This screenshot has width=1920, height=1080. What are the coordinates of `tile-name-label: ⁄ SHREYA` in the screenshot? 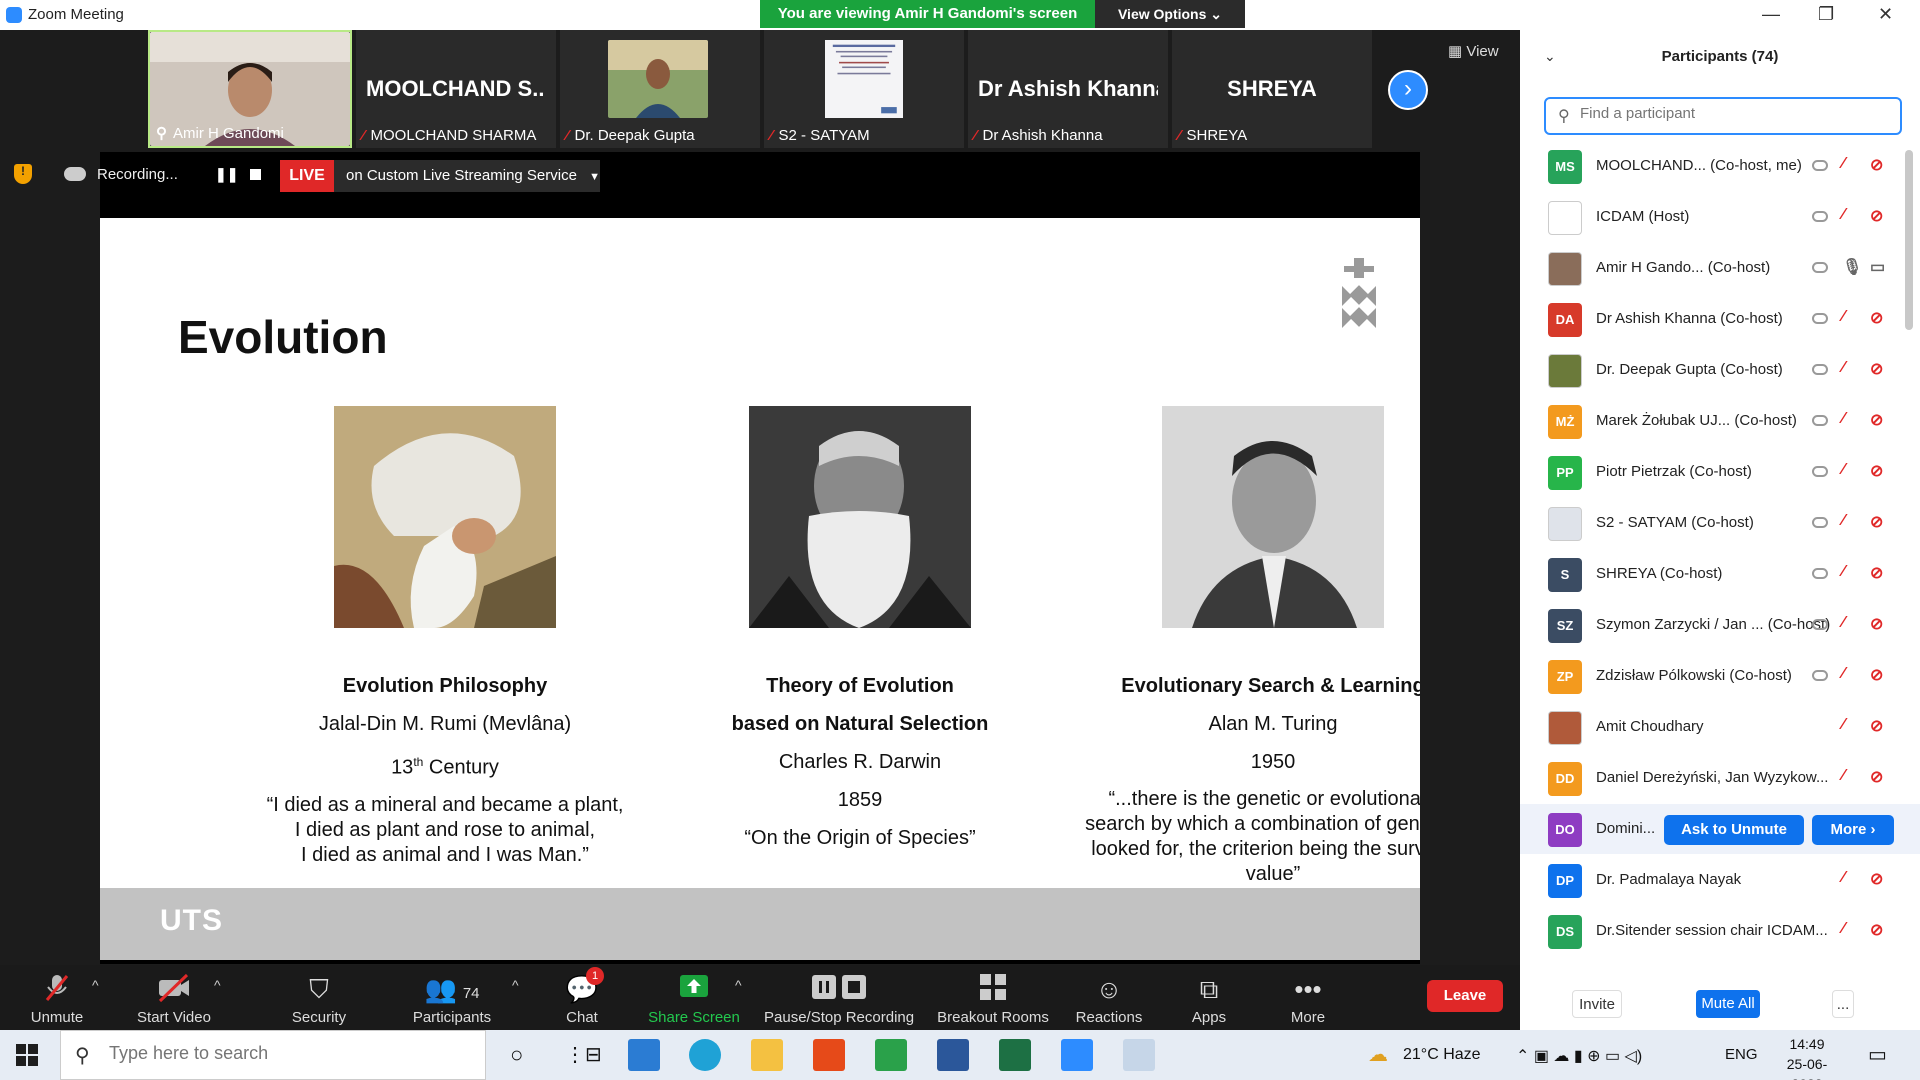 It's located at (1213, 135).